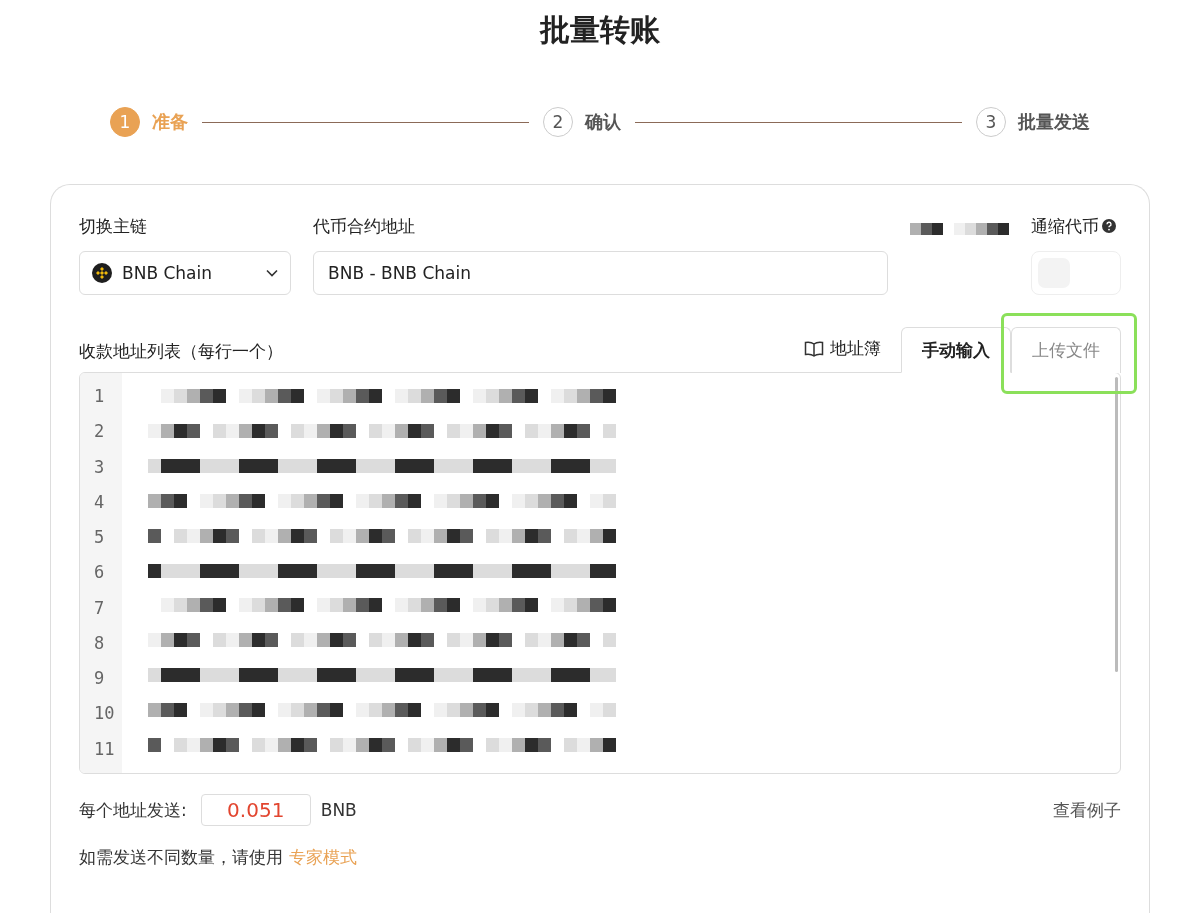 Image resolution: width=1200 pixels, height=913 pixels. I want to click on line-number: 4, so click(99, 502).